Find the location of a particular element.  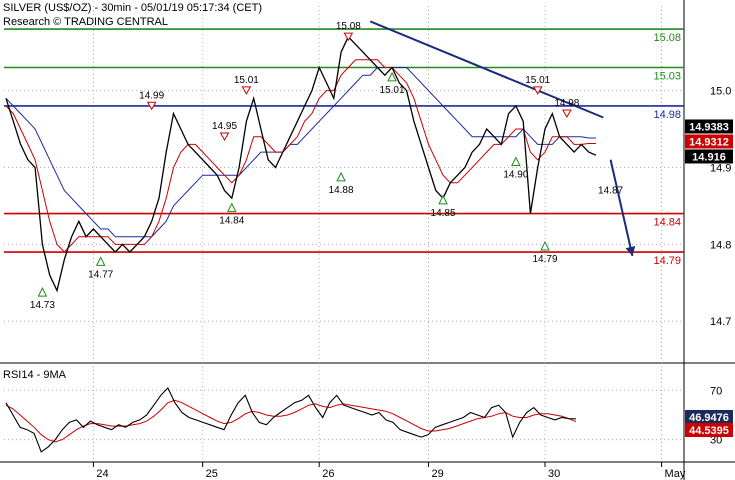

price-tick-label: 14.9 is located at coordinates (720, 168).